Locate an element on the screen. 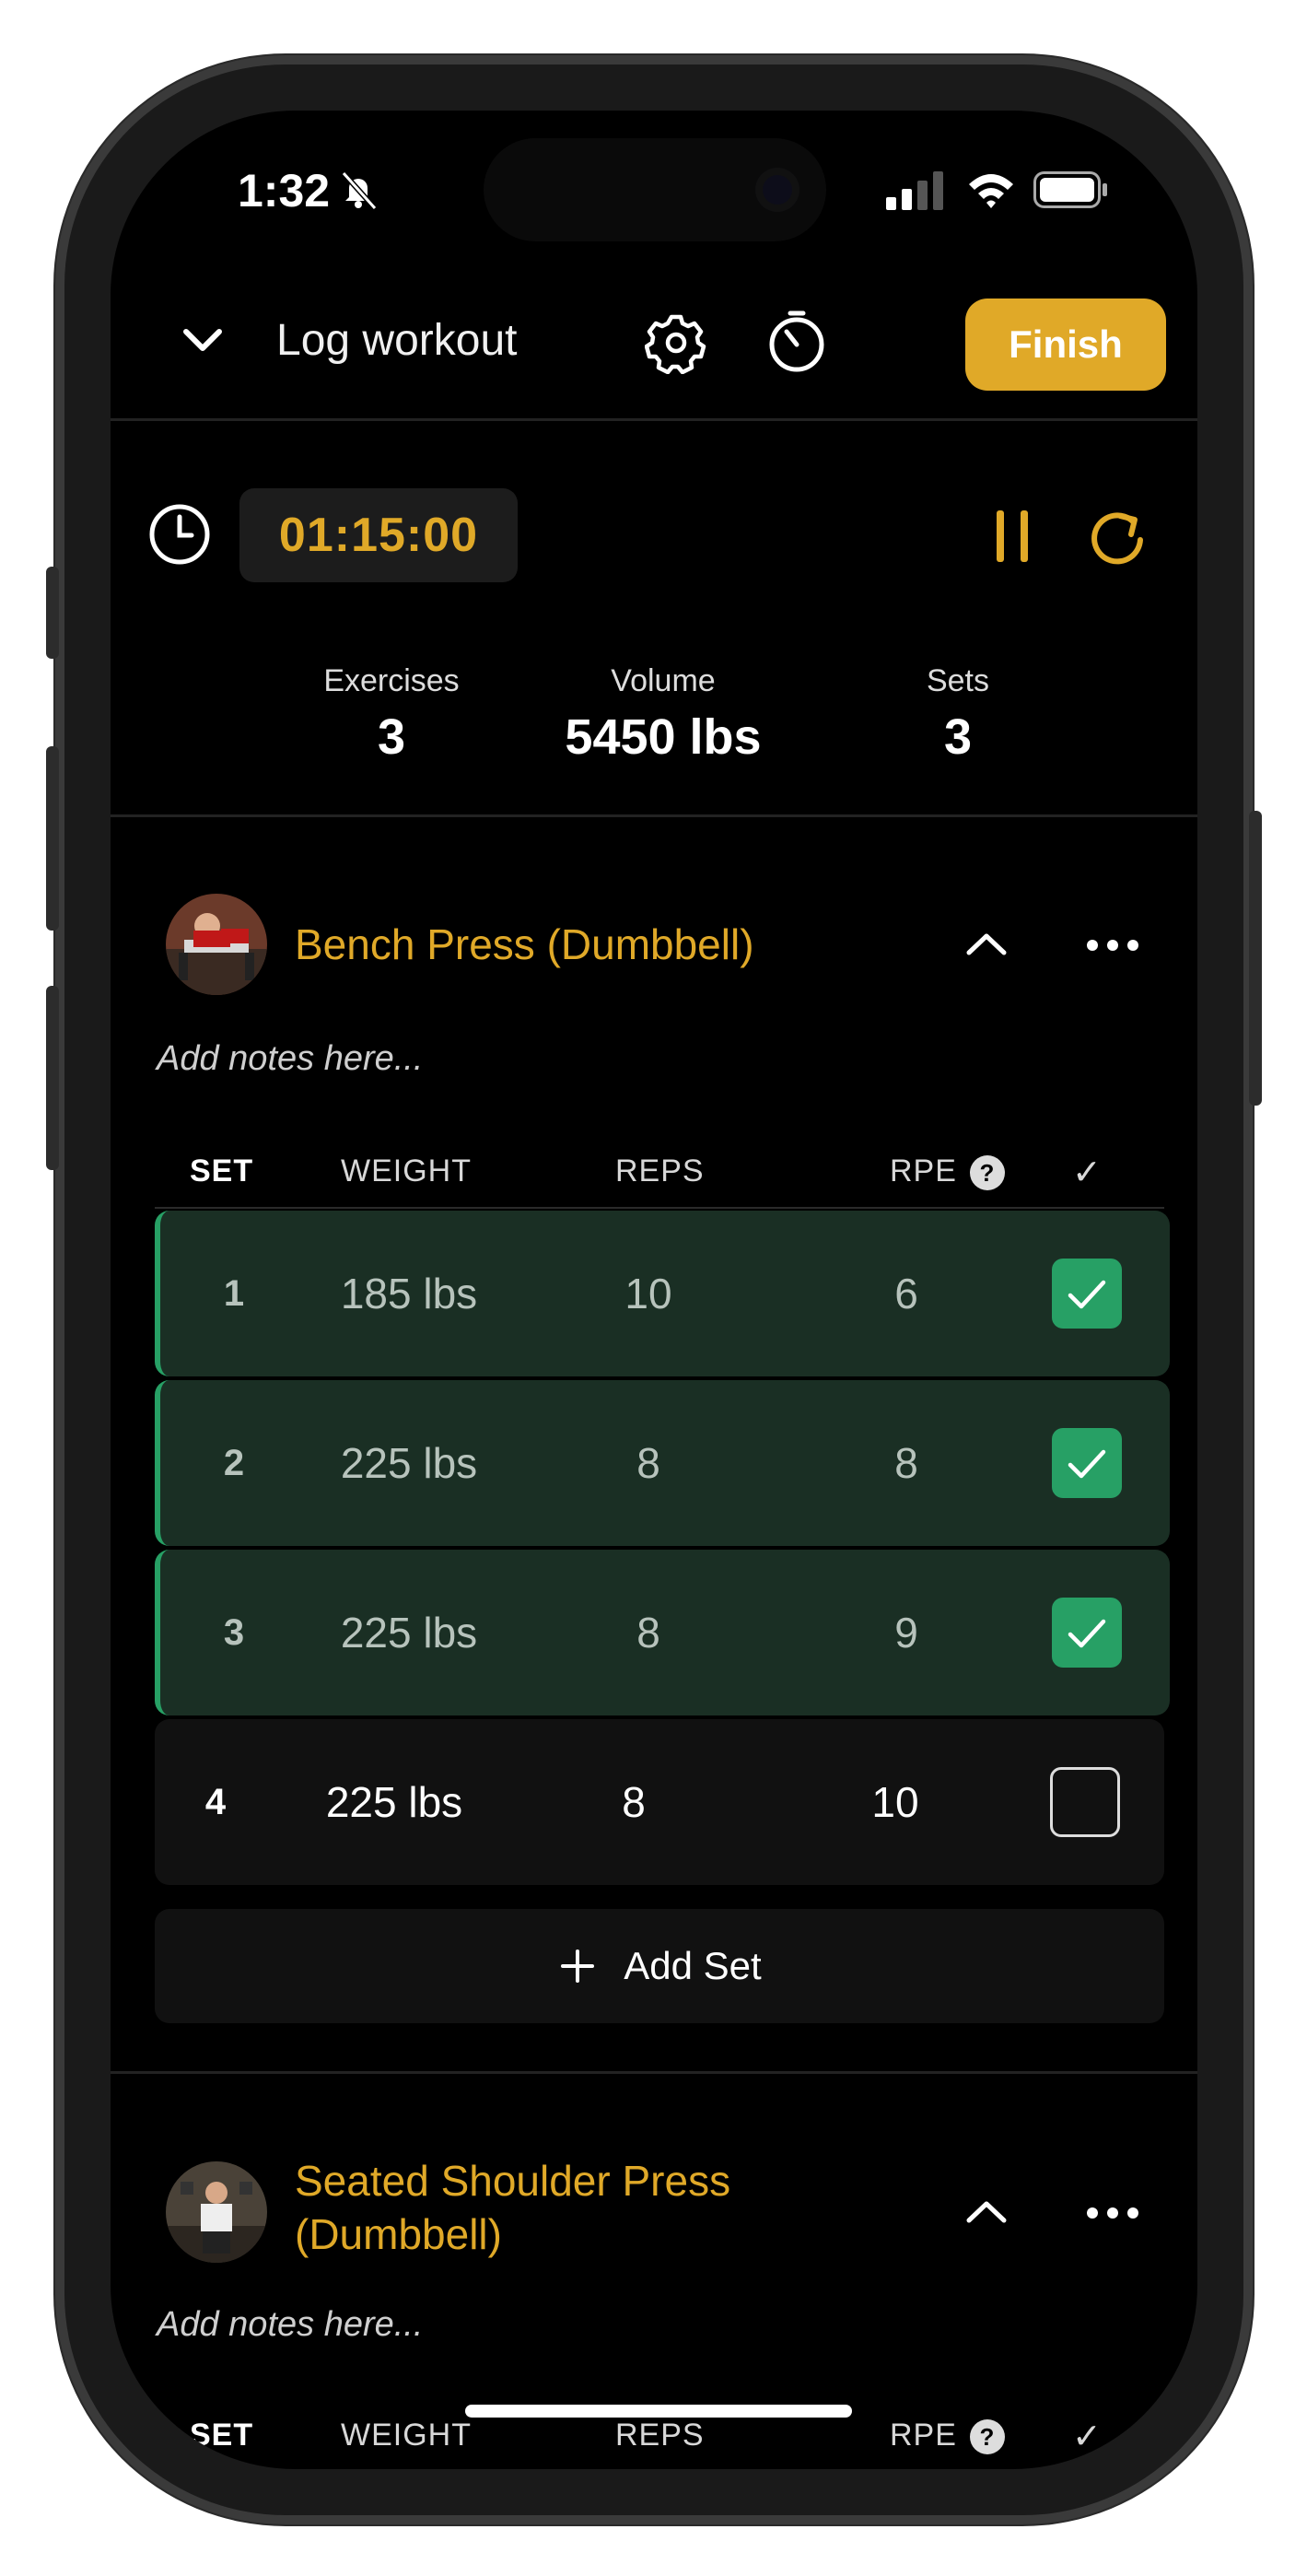  stat-label: Sets is located at coordinates (958, 680).